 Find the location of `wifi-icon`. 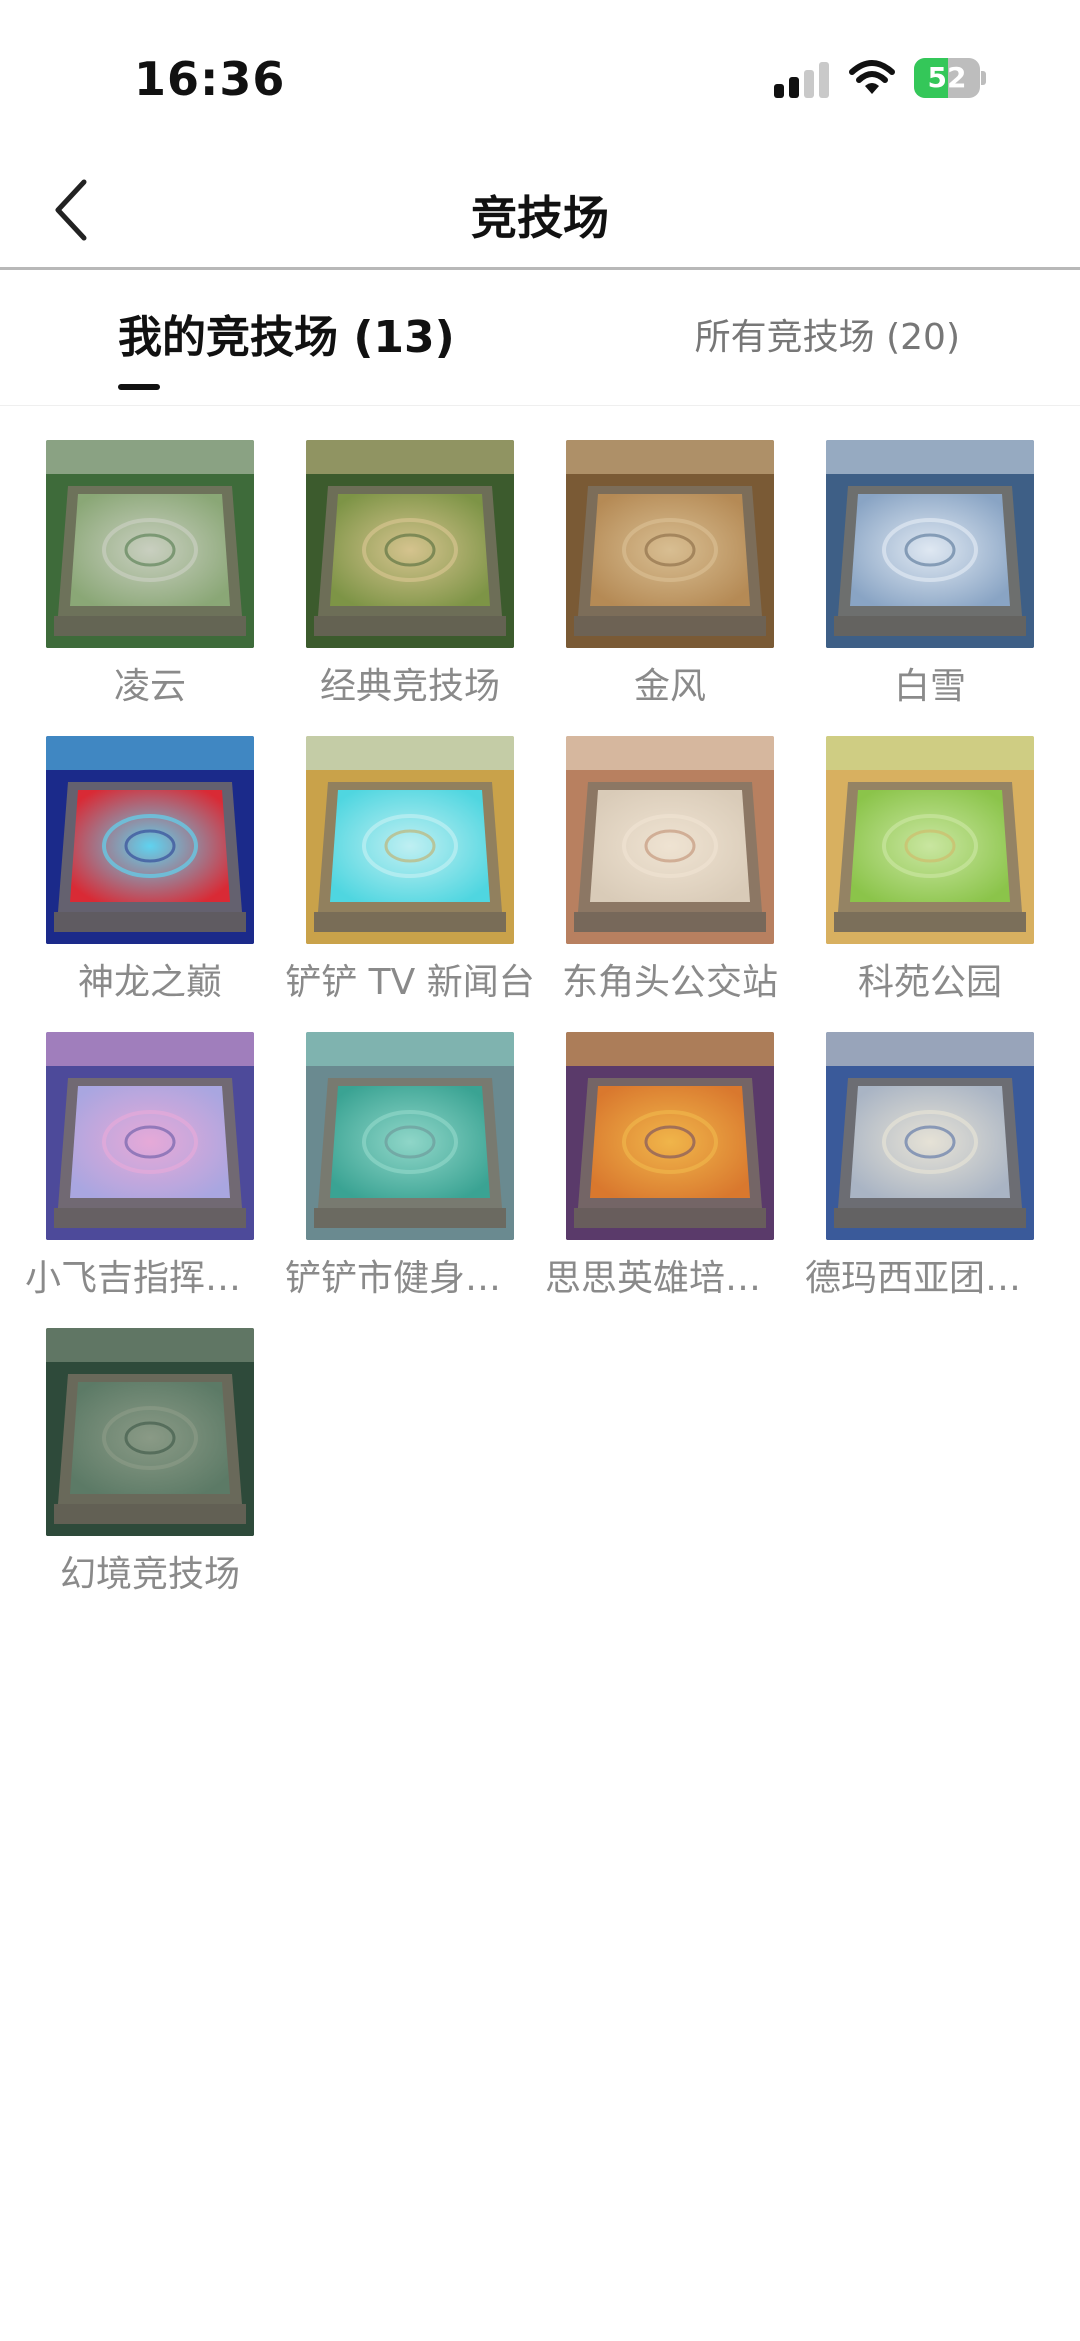

wifi-icon is located at coordinates (872, 78).